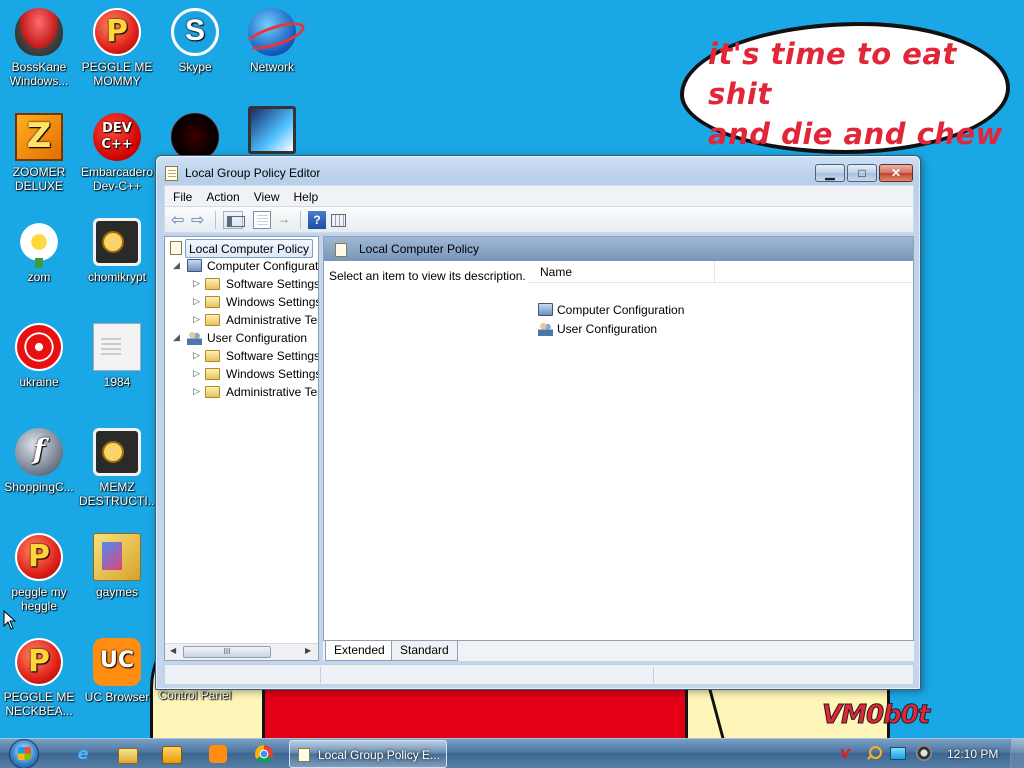  What do you see at coordinates (257, 338) in the screenshot?
I see `tree-node-label: User Configuration` at bounding box center [257, 338].